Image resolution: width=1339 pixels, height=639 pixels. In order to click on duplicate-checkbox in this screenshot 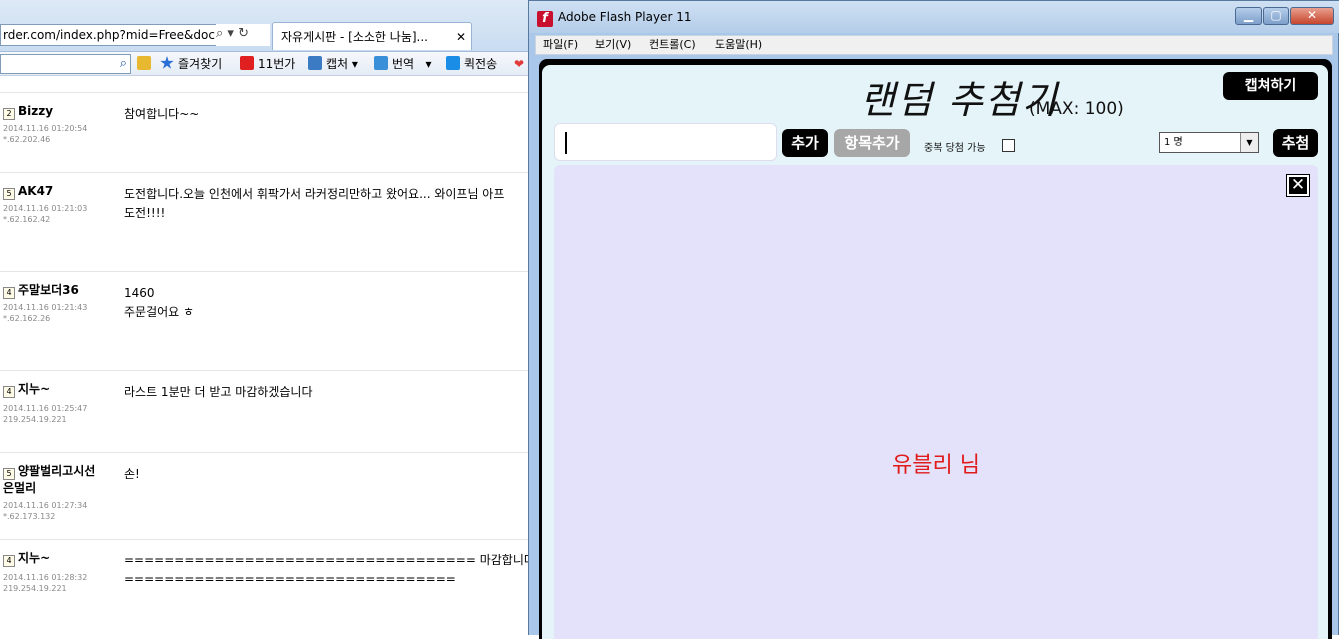, I will do `click(1008, 145)`.